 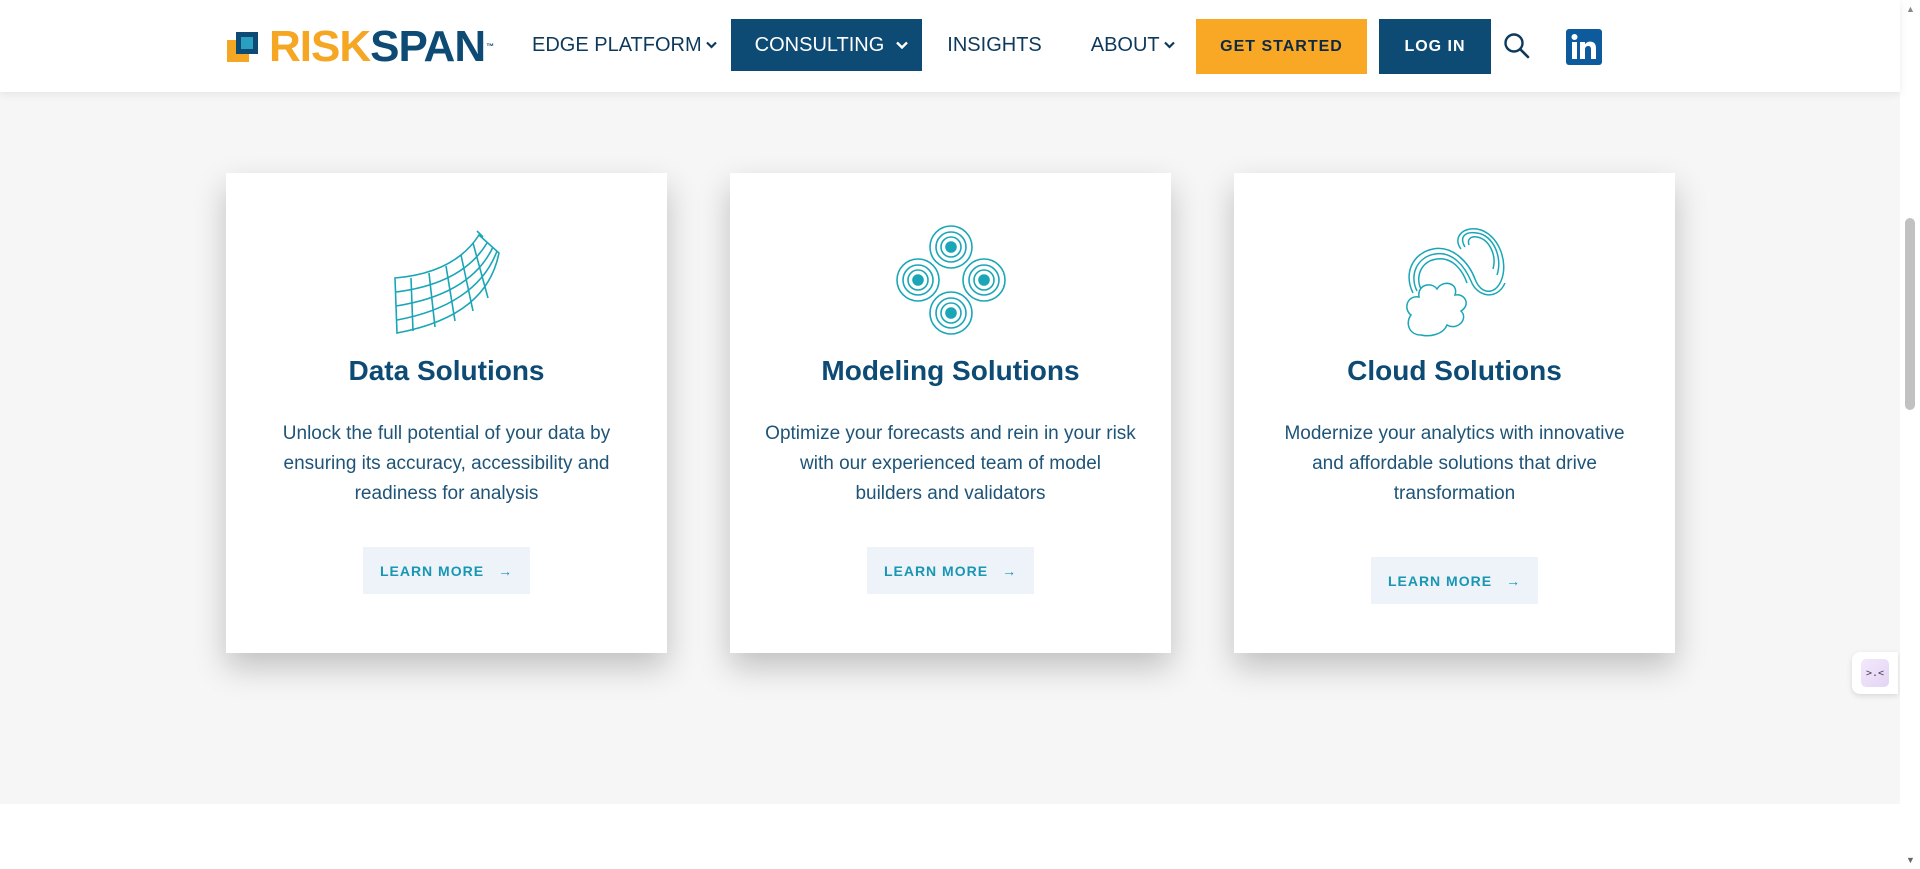 I want to click on cloud-spiral-icon, so click(x=1455, y=281).